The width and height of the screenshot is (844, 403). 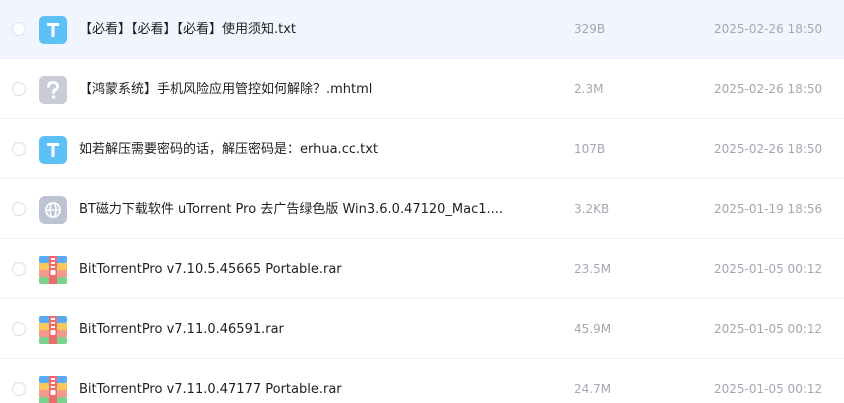 I want to click on file-name: BitTorrentPro v7.10.5.45665 Portable.rar, so click(x=210, y=269).